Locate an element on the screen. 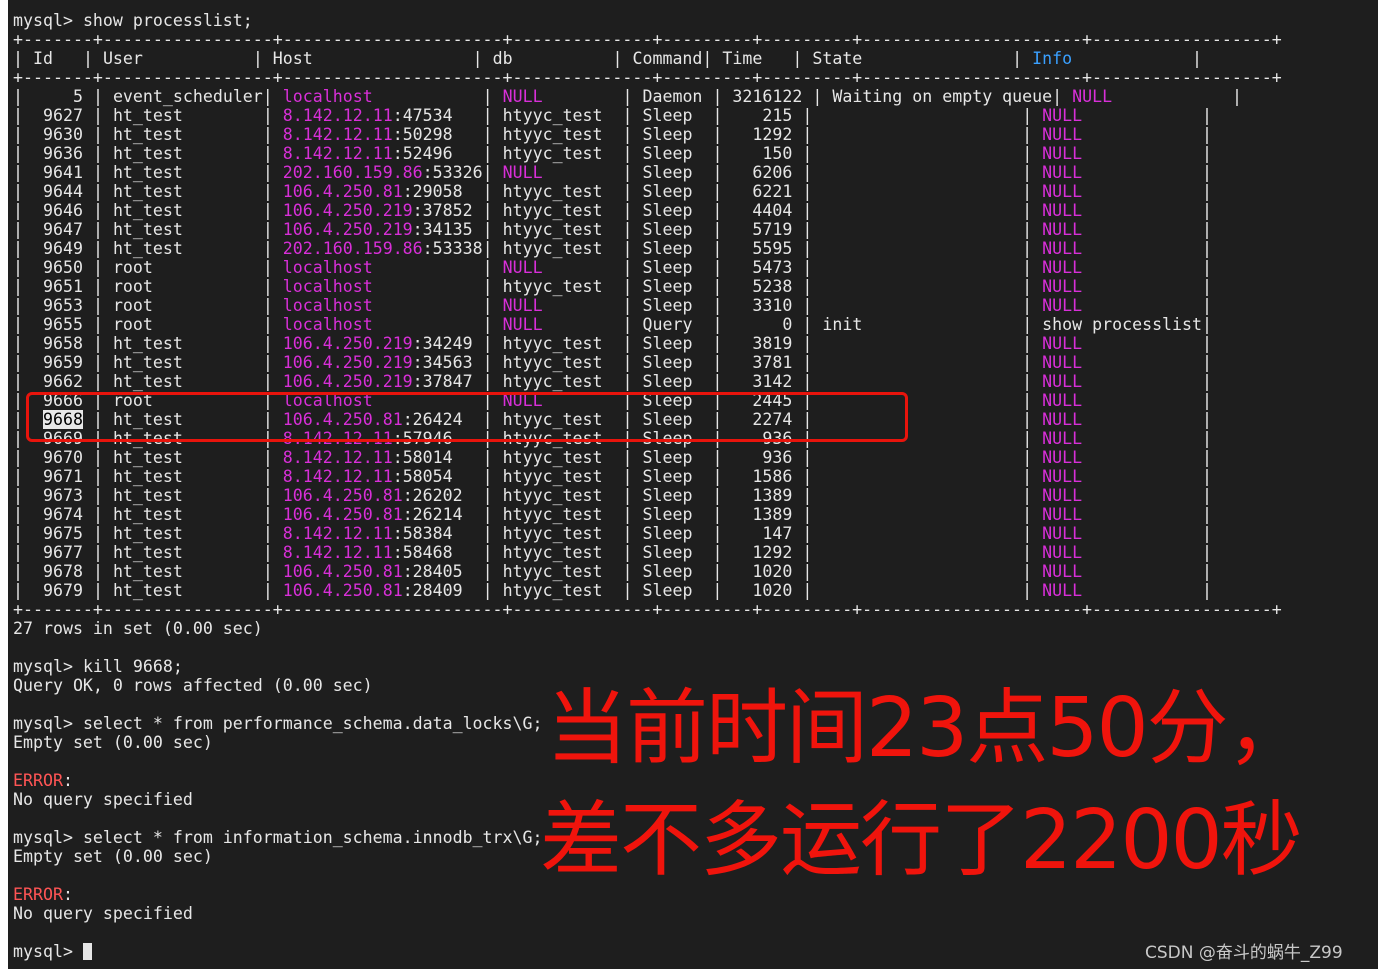 This screenshot has width=1378, height=969. row-port: :34249 is located at coordinates (442, 343).